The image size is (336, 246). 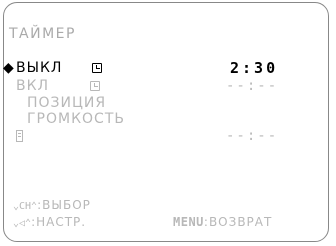 I want to click on on-timer-value: --:--, so click(x=252, y=86).